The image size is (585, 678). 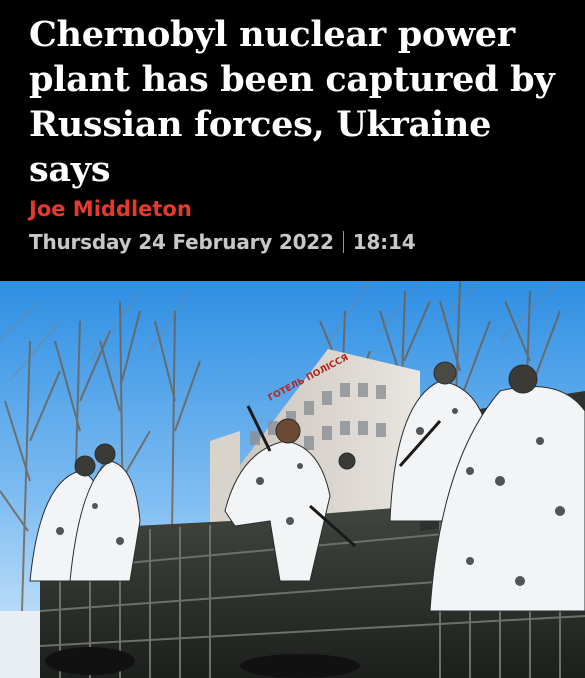 What do you see at coordinates (384, 242) in the screenshot?
I see `publish-time: 18:14` at bounding box center [384, 242].